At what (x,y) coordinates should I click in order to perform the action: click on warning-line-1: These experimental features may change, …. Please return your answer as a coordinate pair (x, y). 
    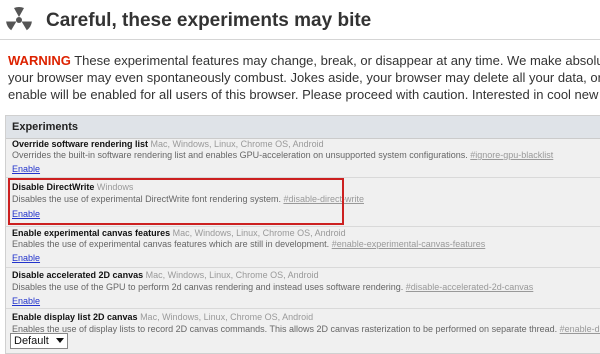
    Looking at the image, I should click on (337, 60).